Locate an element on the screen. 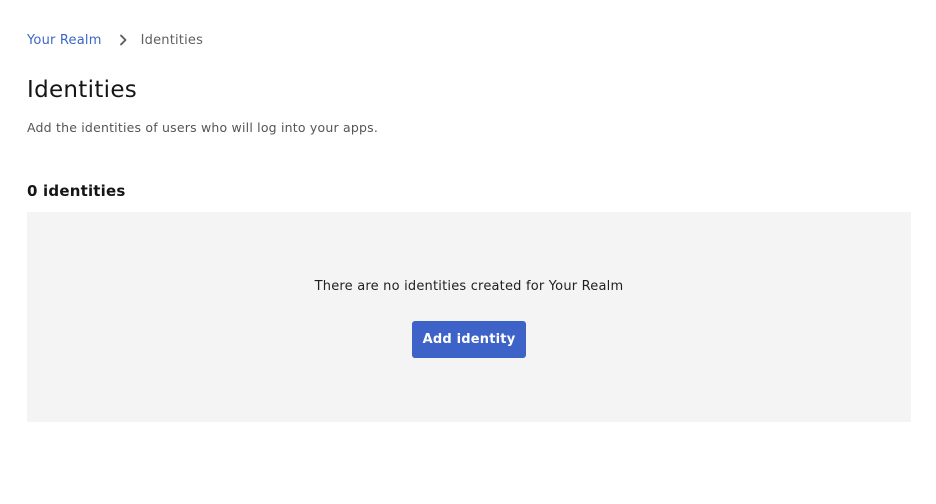 Image resolution: width=936 pixels, height=504 pixels. identities-count: 0 identities is located at coordinates (76, 191).